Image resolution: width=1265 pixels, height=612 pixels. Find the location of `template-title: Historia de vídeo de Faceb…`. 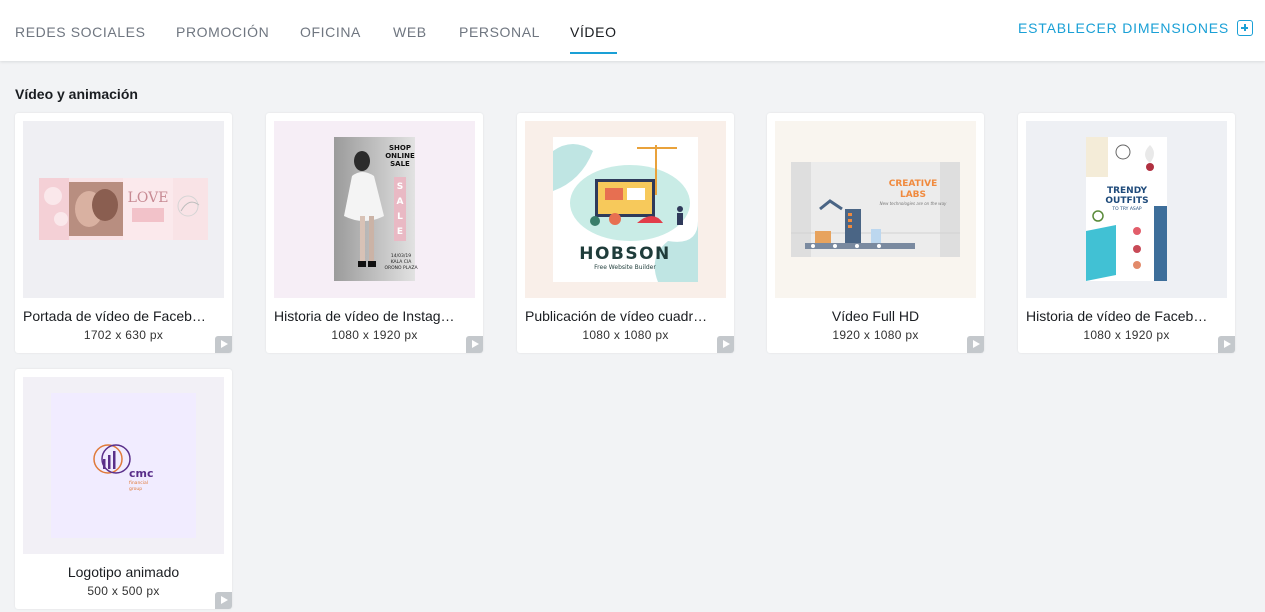

template-title: Historia de vídeo de Faceb… is located at coordinates (1117, 316).